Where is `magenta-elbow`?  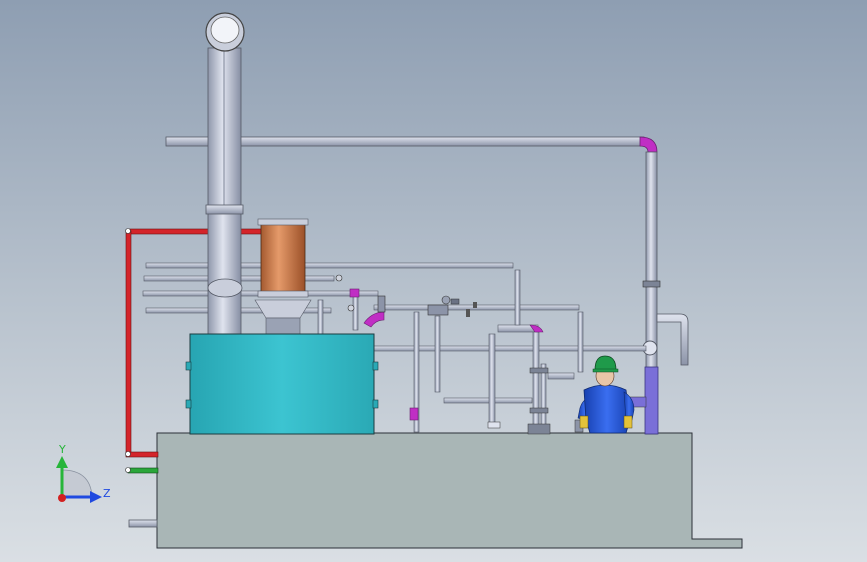 magenta-elbow is located at coordinates (648, 144).